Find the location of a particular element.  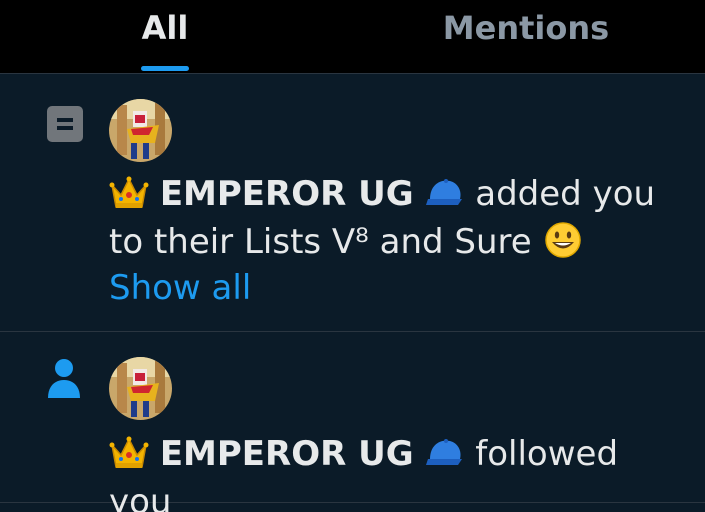

notification-text: EMPEROR UG followed you is located at coordinates (399, 471).